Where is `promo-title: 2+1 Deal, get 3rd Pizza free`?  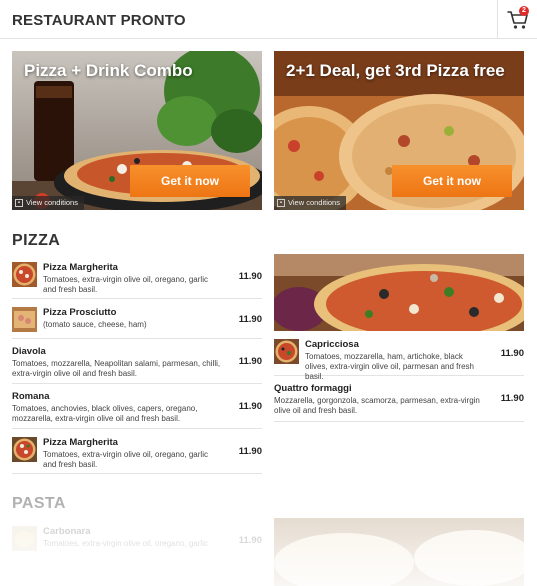 promo-title: 2+1 Deal, get 3rd Pizza free is located at coordinates (395, 70).